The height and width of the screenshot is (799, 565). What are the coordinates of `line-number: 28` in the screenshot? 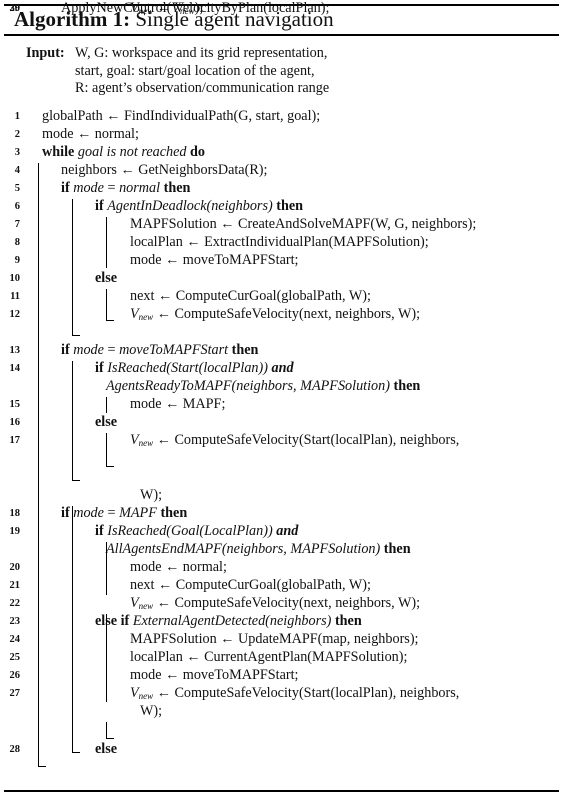 It's located at (15, 749).